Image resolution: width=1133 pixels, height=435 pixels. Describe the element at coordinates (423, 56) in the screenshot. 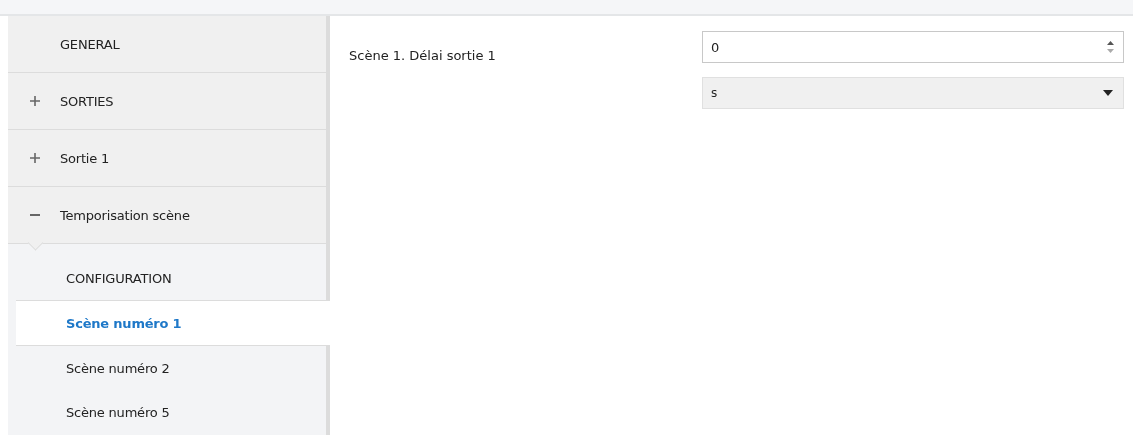

I see `parameter-label: Scène 1. Délai sortie 1` at that location.